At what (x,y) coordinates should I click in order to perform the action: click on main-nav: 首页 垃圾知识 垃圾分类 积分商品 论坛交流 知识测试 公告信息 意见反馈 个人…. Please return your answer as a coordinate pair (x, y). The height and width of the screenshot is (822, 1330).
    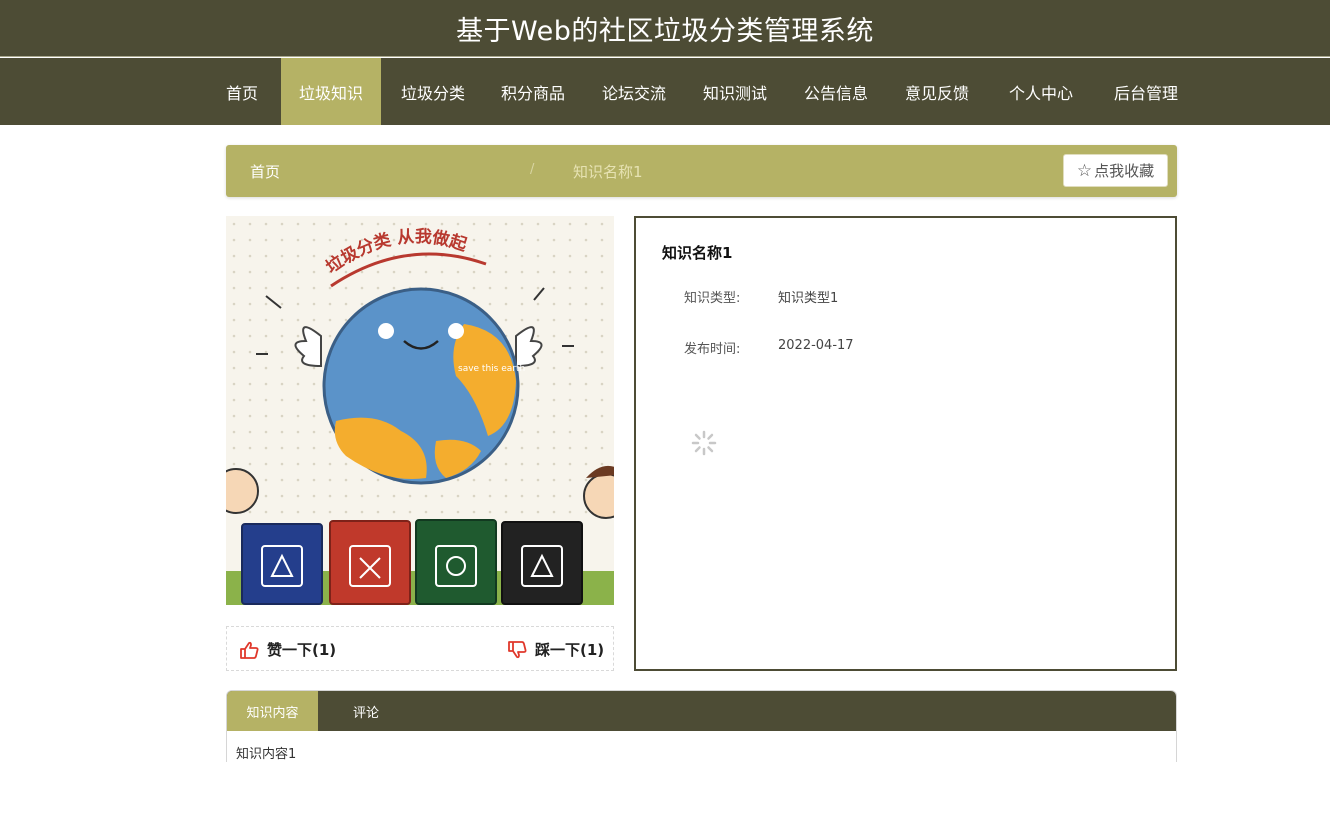
    Looking at the image, I should click on (665, 91).